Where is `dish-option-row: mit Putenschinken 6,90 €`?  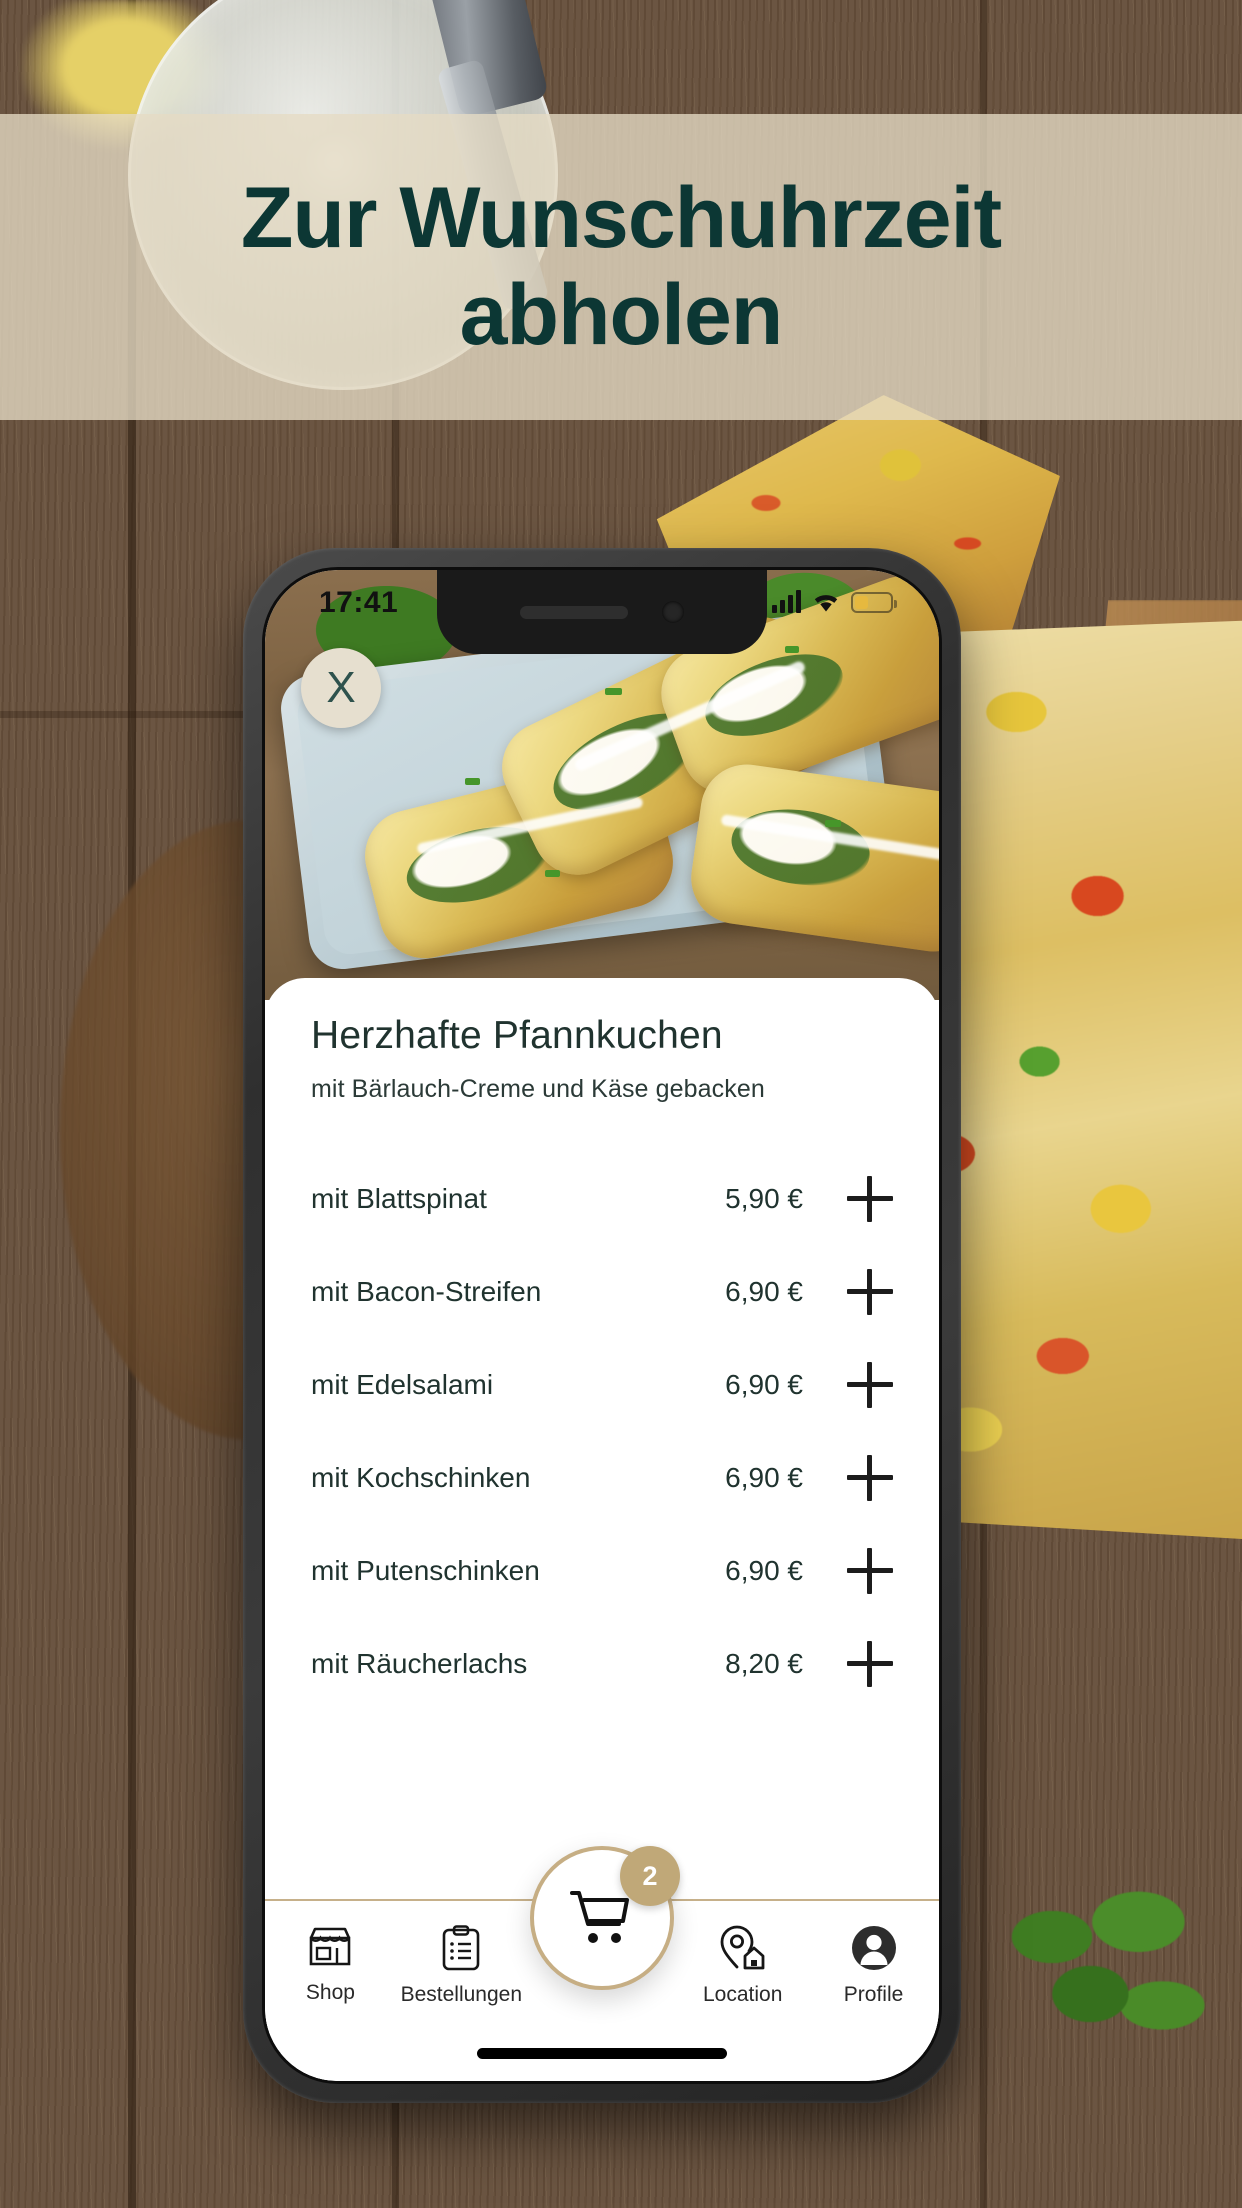 dish-option-row: mit Putenschinken 6,90 € is located at coordinates (602, 1570).